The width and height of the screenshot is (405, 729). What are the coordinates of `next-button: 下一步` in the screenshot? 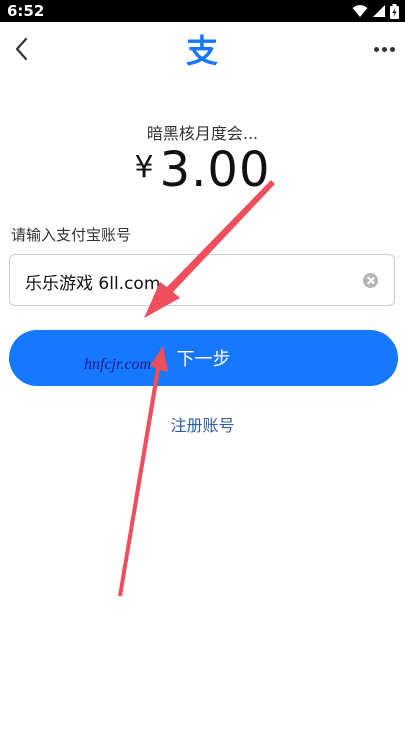 It's located at (203, 358).